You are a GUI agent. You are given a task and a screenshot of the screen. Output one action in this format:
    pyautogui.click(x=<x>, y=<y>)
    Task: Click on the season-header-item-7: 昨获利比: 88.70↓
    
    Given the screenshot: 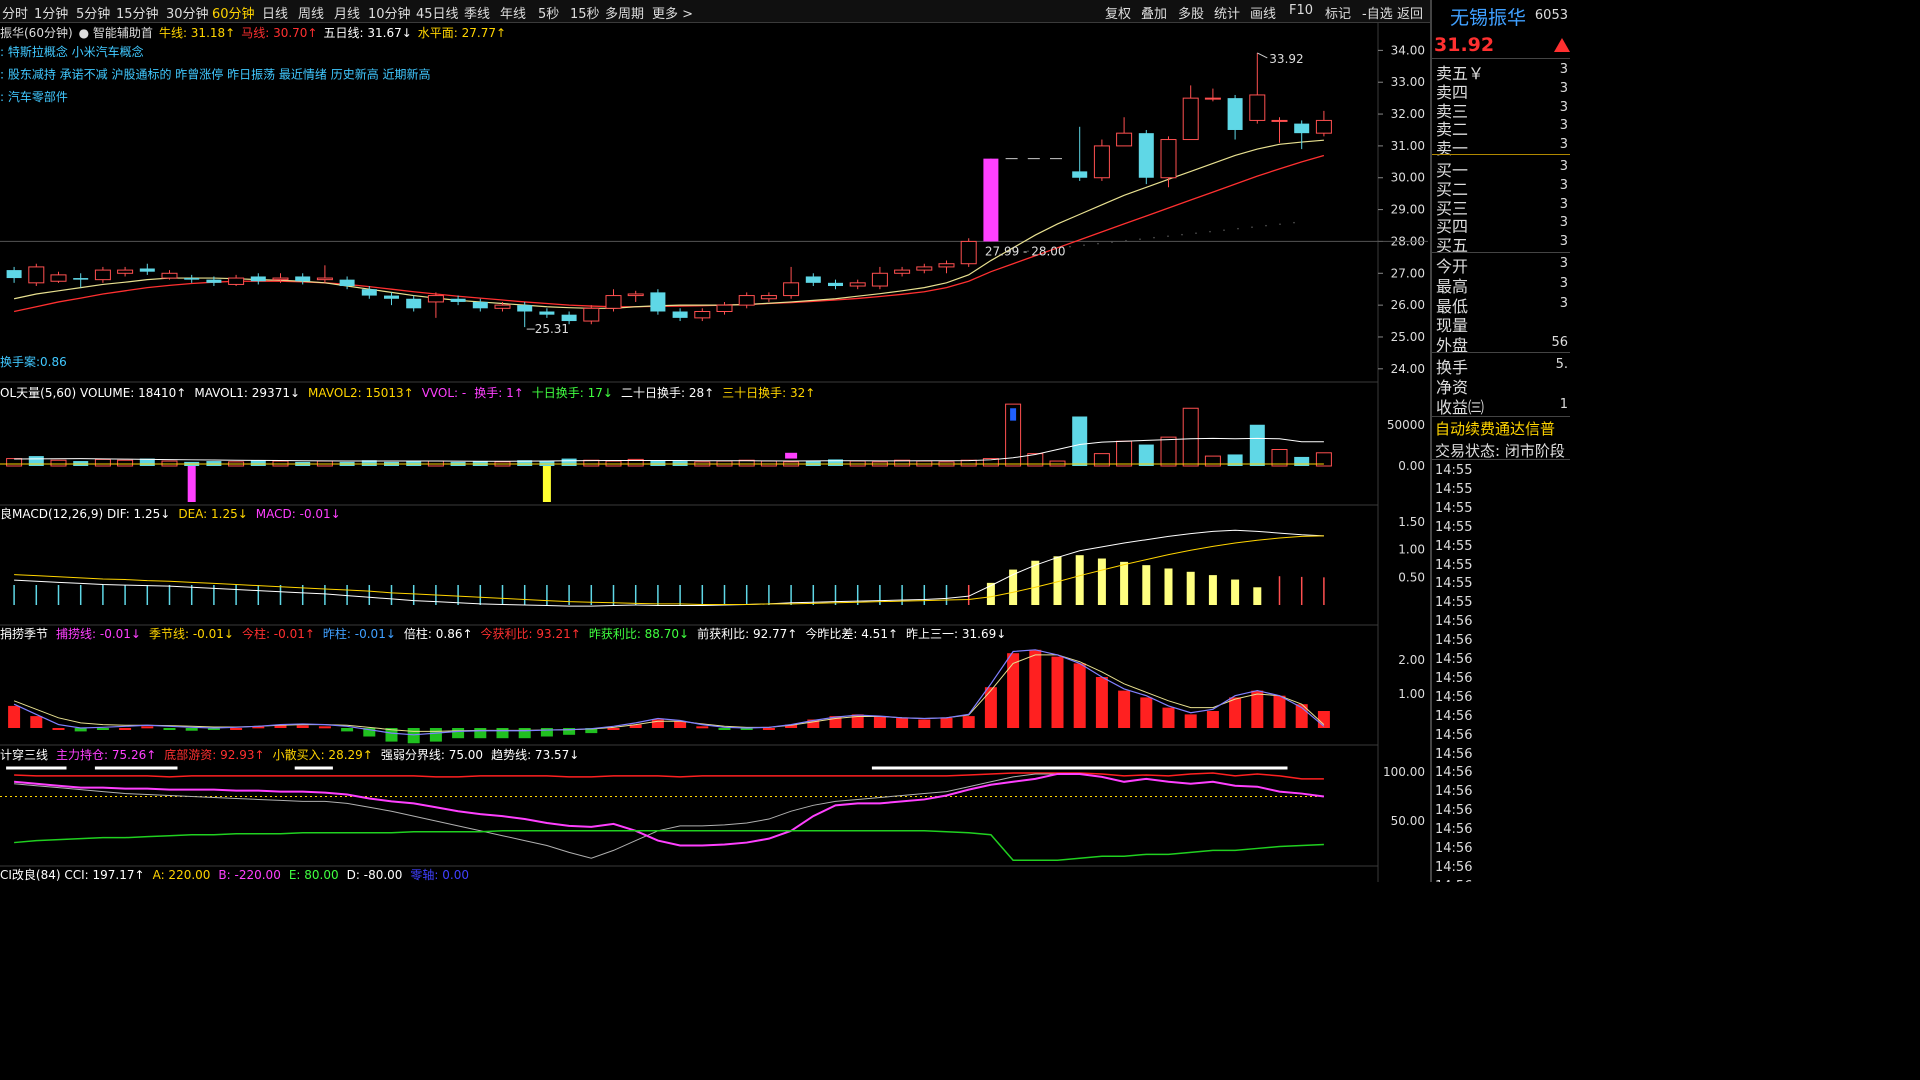 What is the action you would take?
    pyautogui.click(x=639, y=634)
    